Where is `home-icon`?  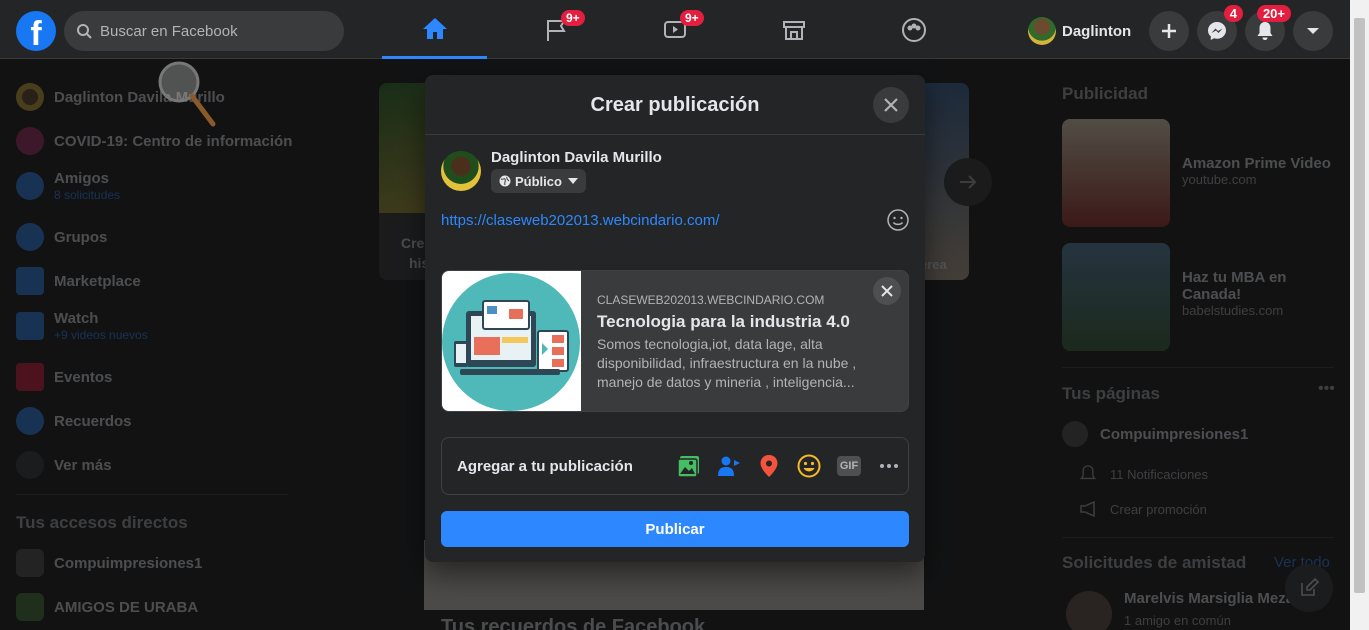
home-icon is located at coordinates (434, 28).